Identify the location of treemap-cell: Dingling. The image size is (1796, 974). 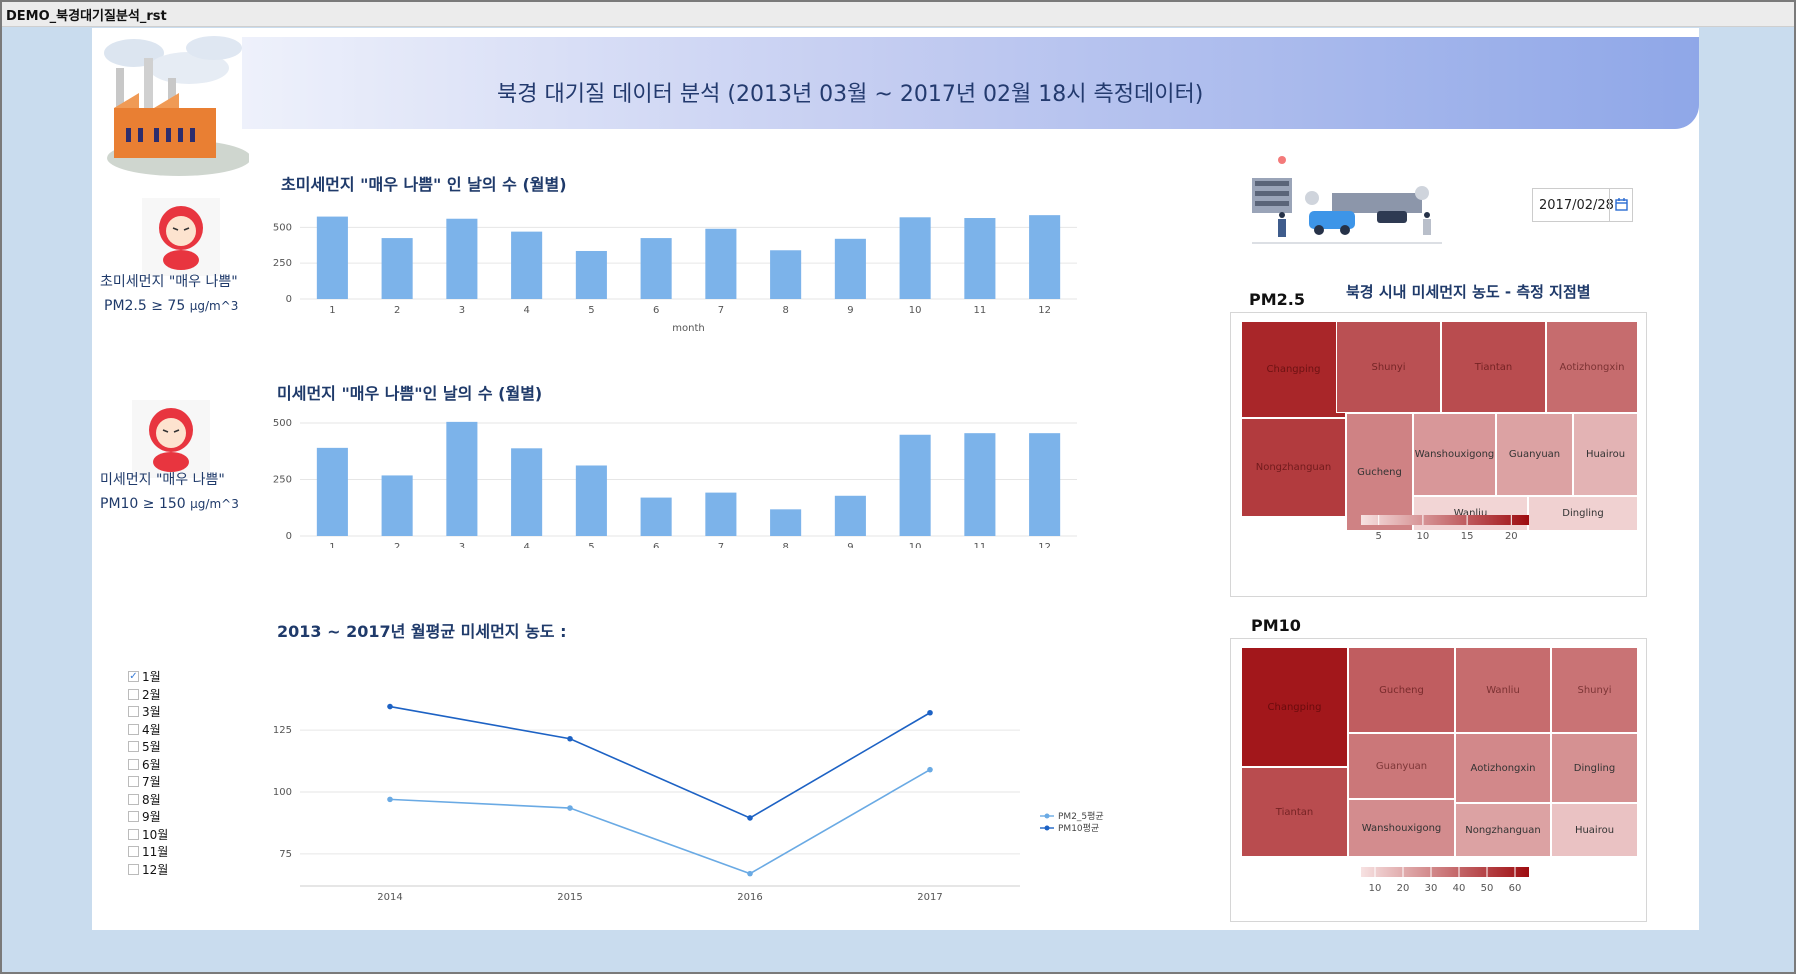
(1594, 768).